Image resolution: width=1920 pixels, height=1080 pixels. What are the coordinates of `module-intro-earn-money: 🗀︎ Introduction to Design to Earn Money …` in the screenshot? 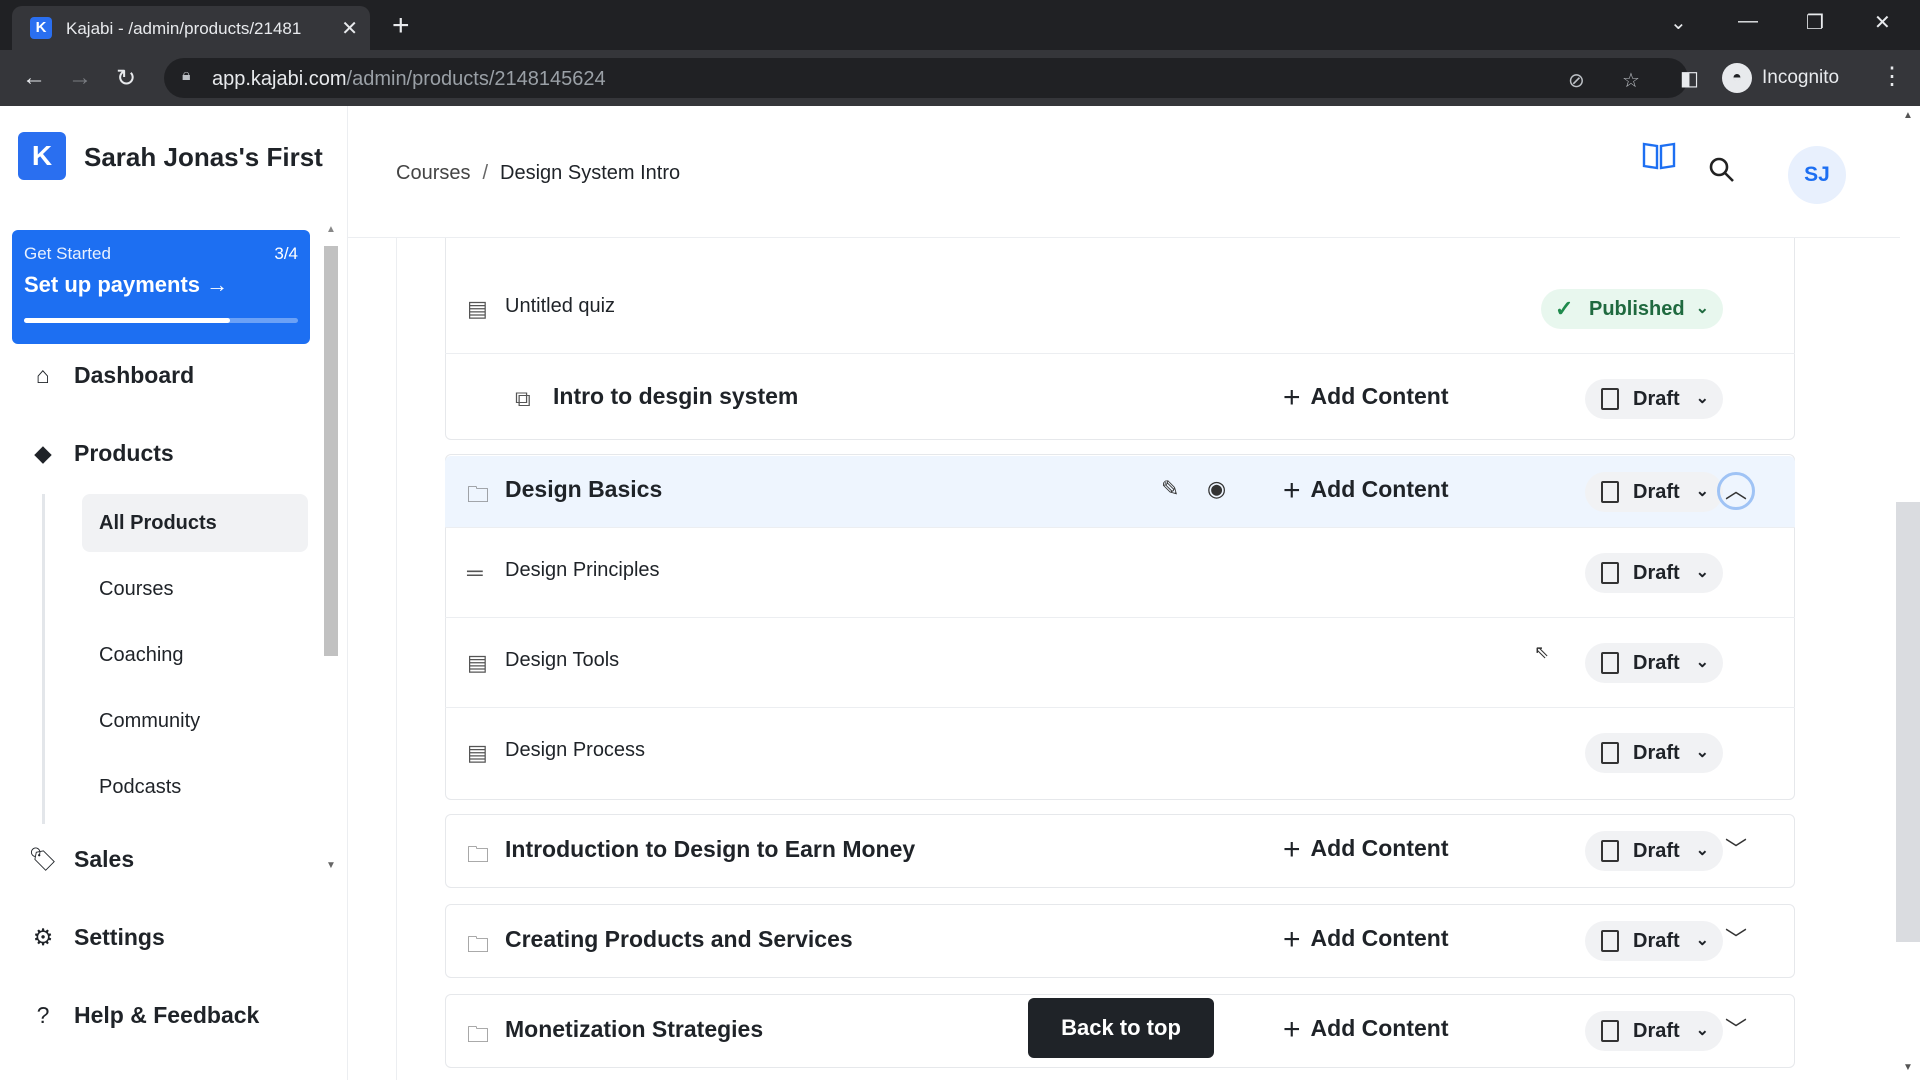 It's located at (1120, 851).